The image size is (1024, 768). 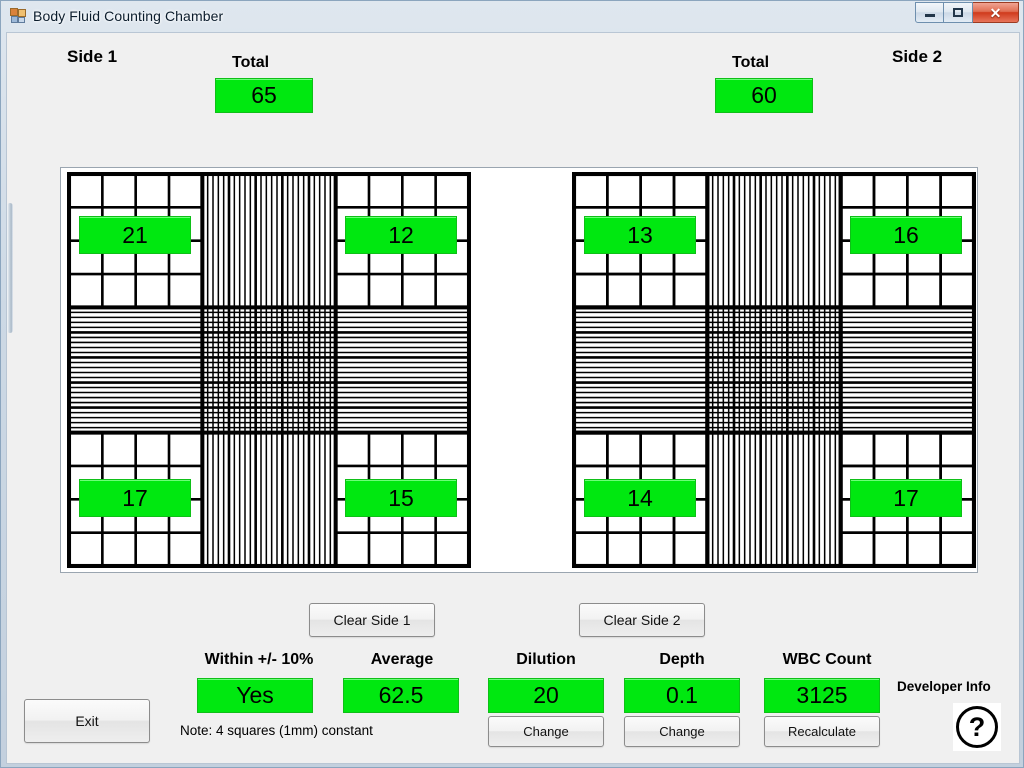 What do you see at coordinates (827, 659) in the screenshot?
I see `wbc-count-label: WBC Count` at bounding box center [827, 659].